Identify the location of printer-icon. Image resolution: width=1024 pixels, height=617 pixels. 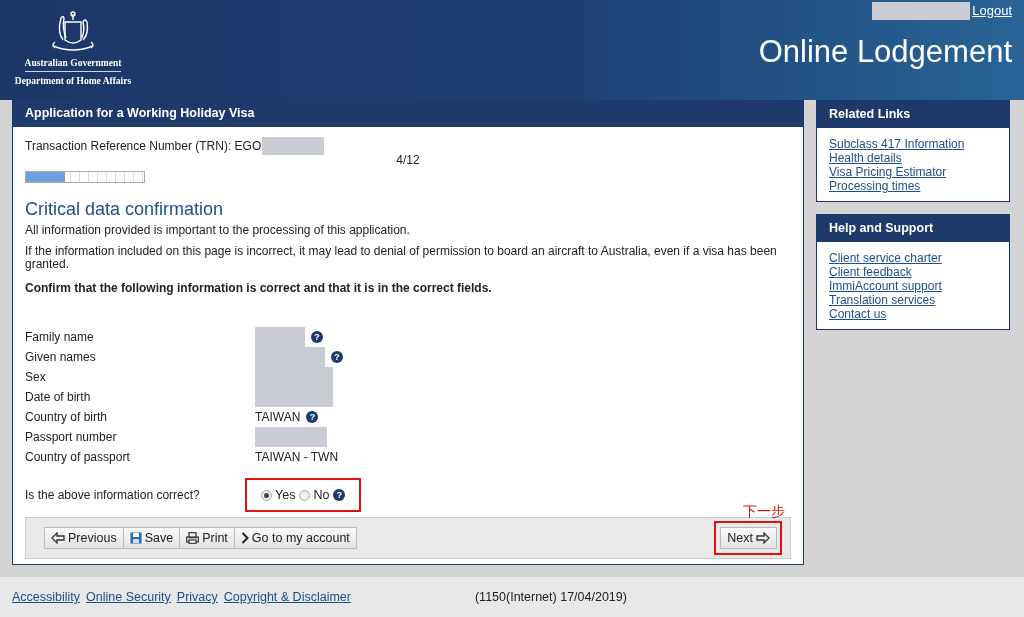
(193, 538).